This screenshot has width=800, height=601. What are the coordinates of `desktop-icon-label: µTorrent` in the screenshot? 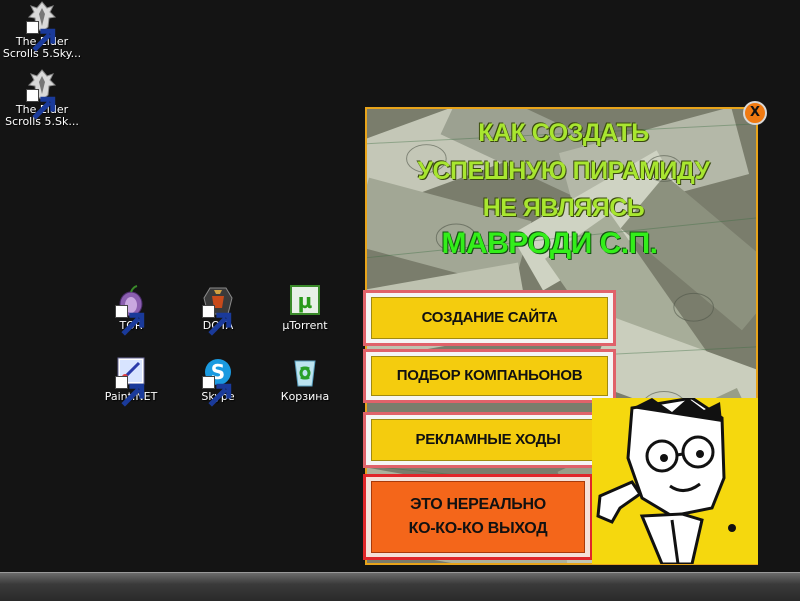 It's located at (305, 325).